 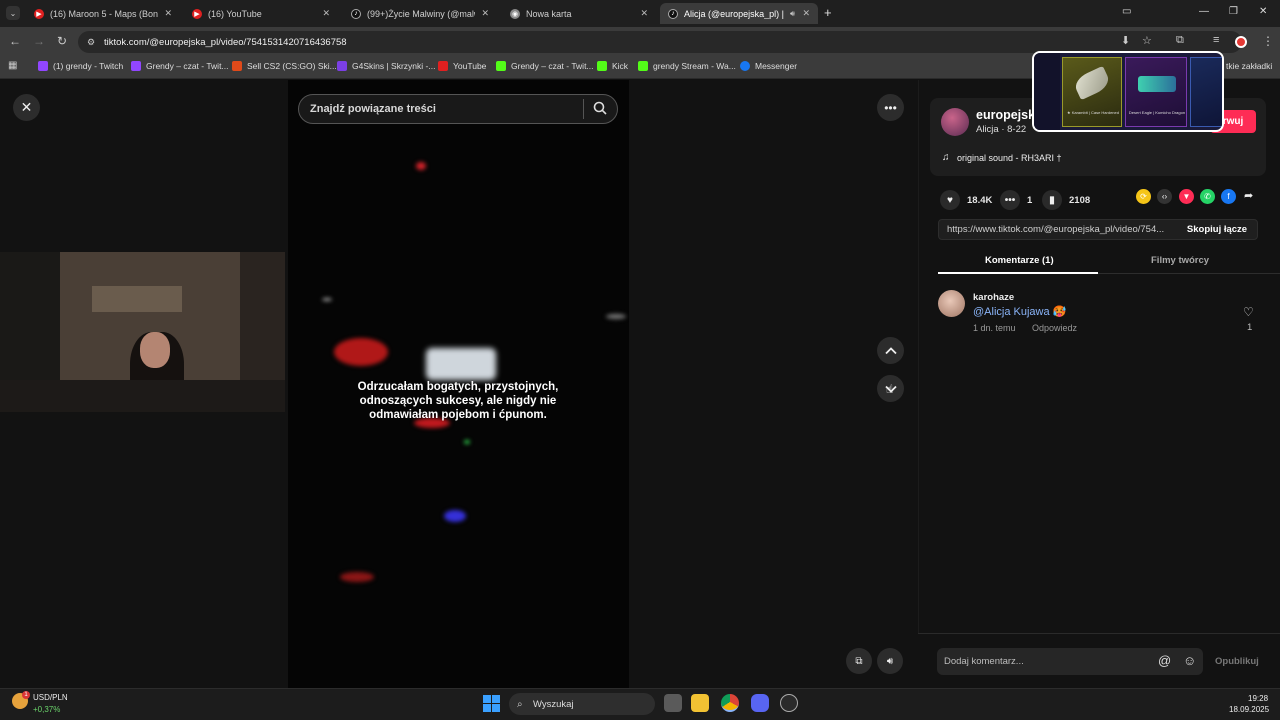 I want to click on close-window-button: ✕, so click(x=1263, y=11).